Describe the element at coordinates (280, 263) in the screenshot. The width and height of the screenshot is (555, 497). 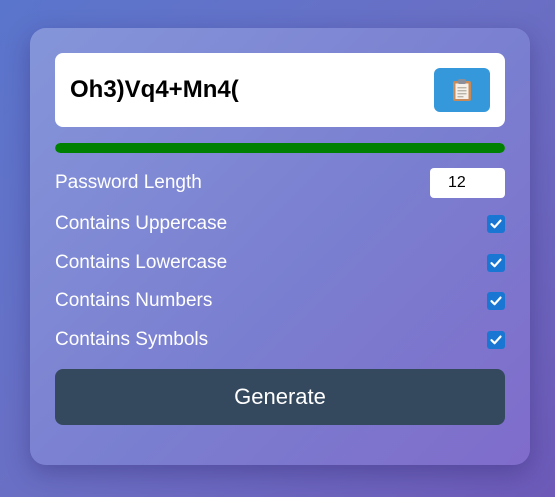
I see `lowercase-row: Contains Lowercase` at that location.